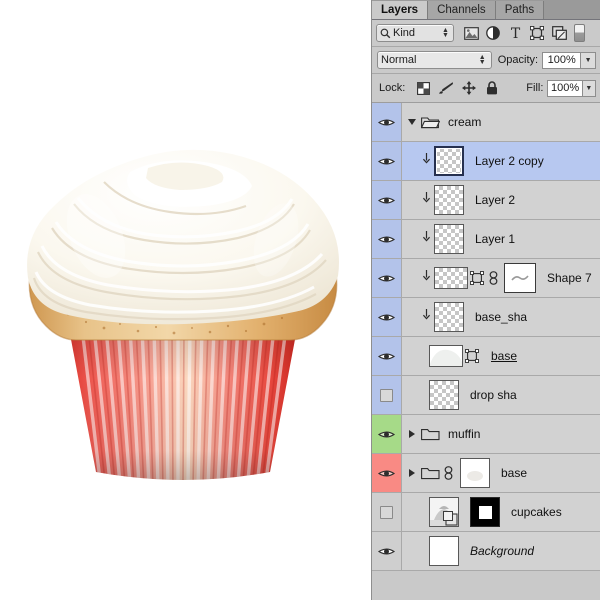 This screenshot has height=600, width=600. I want to click on filter-kind-select: Kind ▲ ▼, so click(415, 33).